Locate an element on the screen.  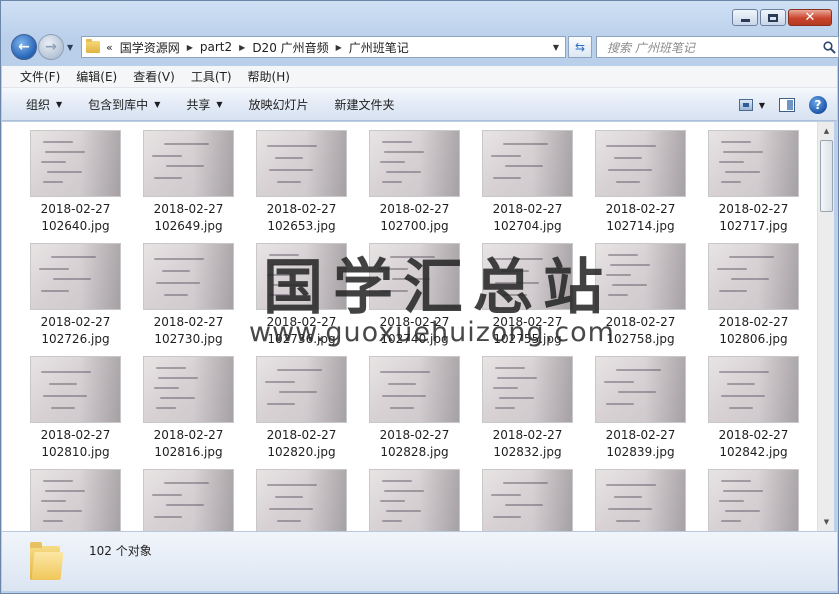
file-item: 2018-02-27 102714.jpg is located at coordinates (640, 186).